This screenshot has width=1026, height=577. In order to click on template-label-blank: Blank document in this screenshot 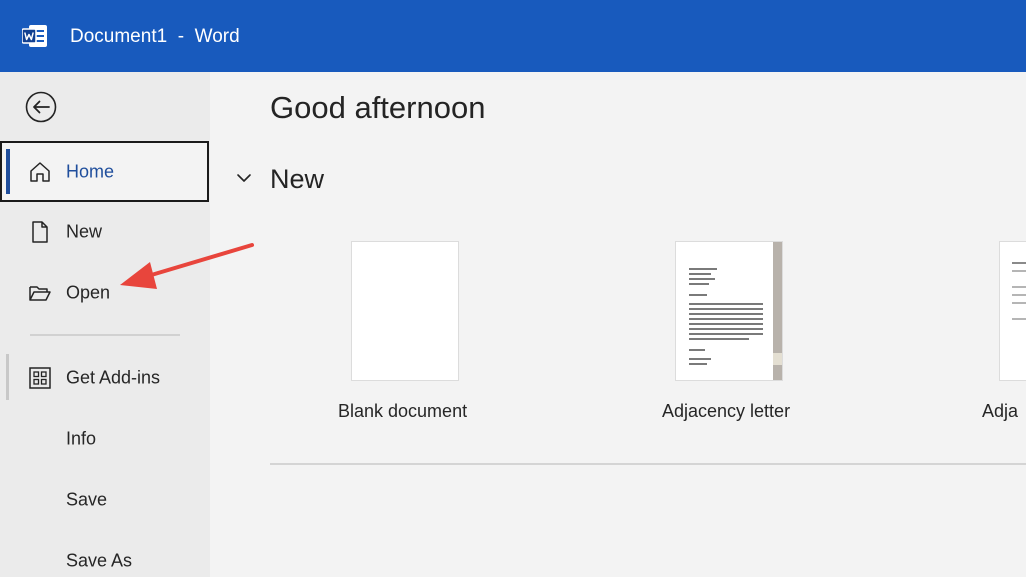, I will do `click(402, 411)`.